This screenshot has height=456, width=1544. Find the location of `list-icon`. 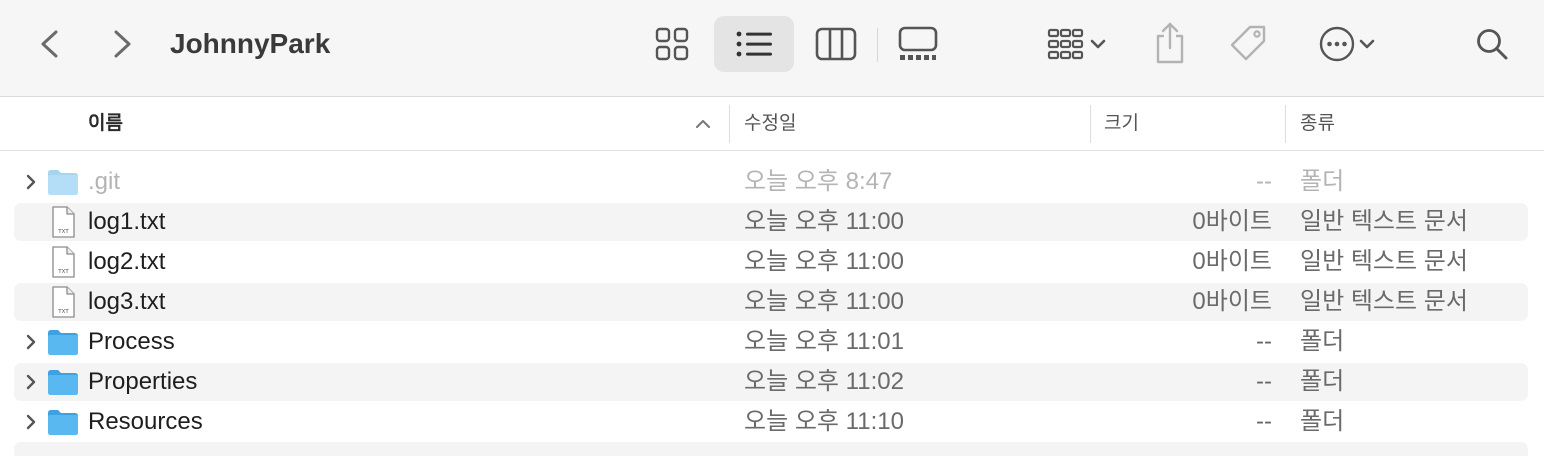

list-icon is located at coordinates (754, 44).